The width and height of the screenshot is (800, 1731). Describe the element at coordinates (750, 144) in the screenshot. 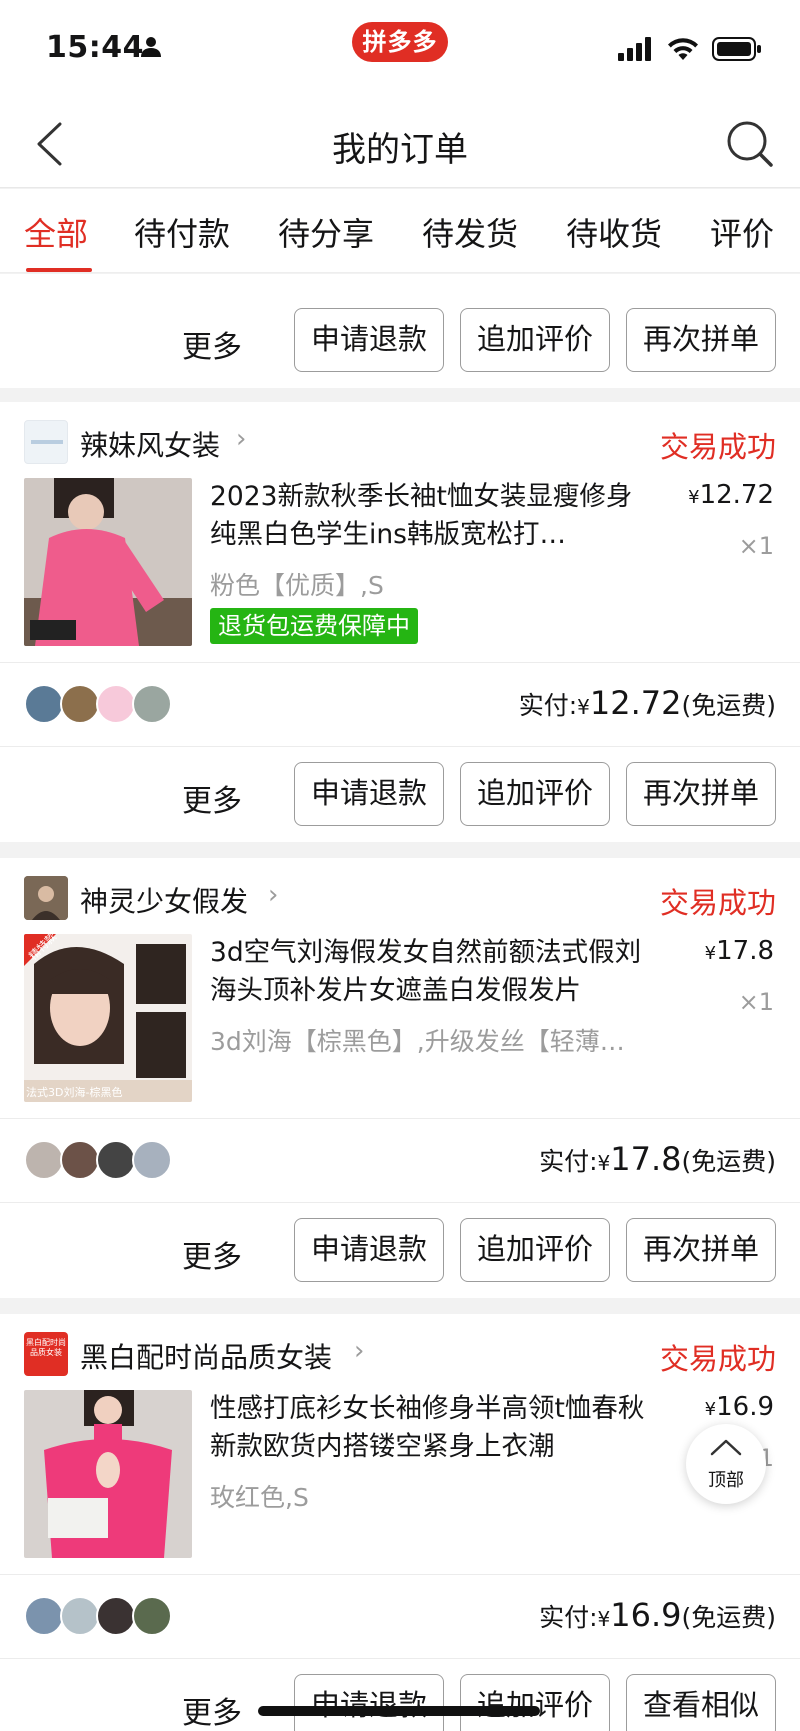

I see `search-button` at that location.